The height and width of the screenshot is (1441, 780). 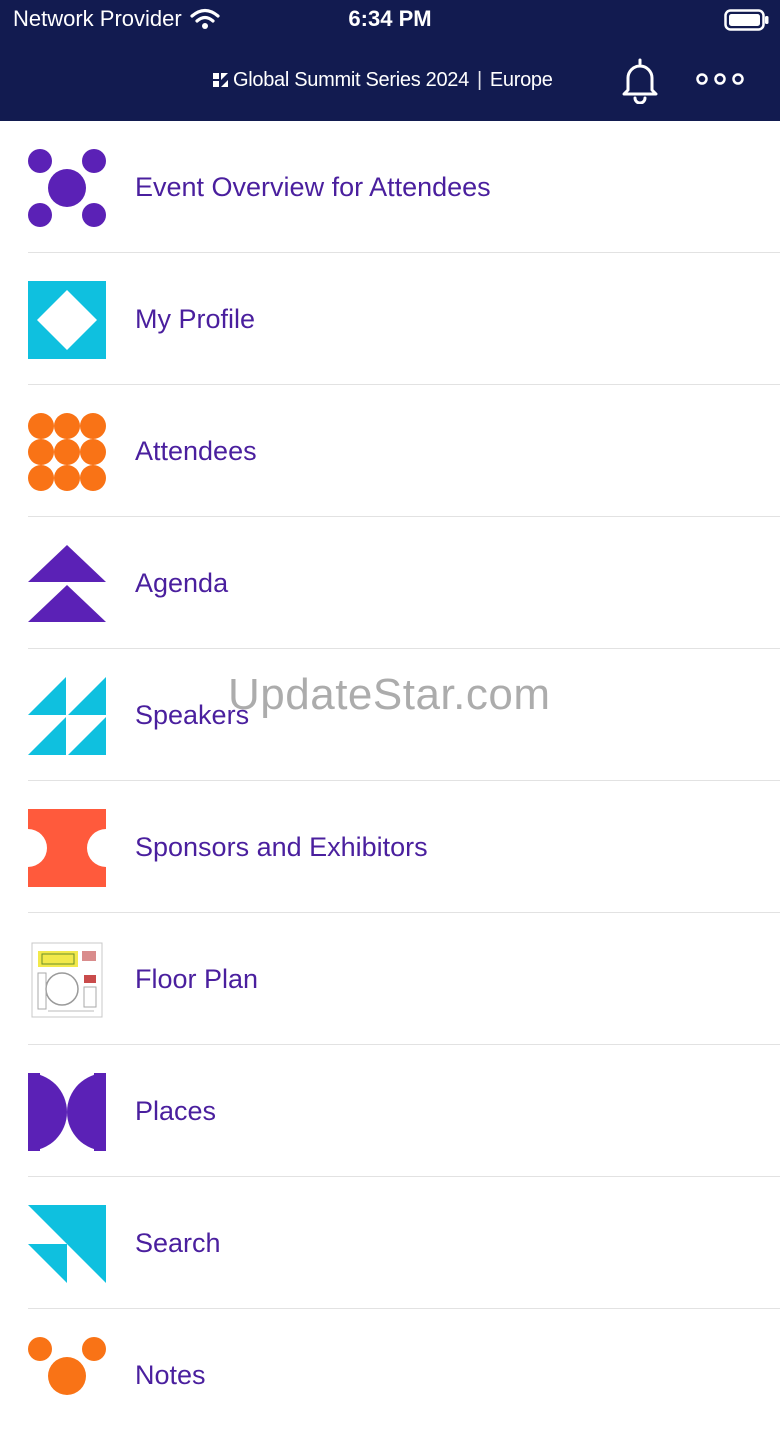 What do you see at coordinates (195, 319) in the screenshot?
I see `menu-item-label: My Profile` at bounding box center [195, 319].